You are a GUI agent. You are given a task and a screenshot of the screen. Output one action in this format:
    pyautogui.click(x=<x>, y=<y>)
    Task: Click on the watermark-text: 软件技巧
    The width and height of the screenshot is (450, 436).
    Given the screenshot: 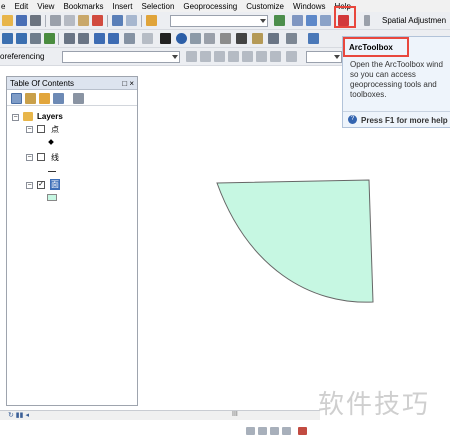 What is the action you would take?
    pyautogui.click(x=374, y=405)
    